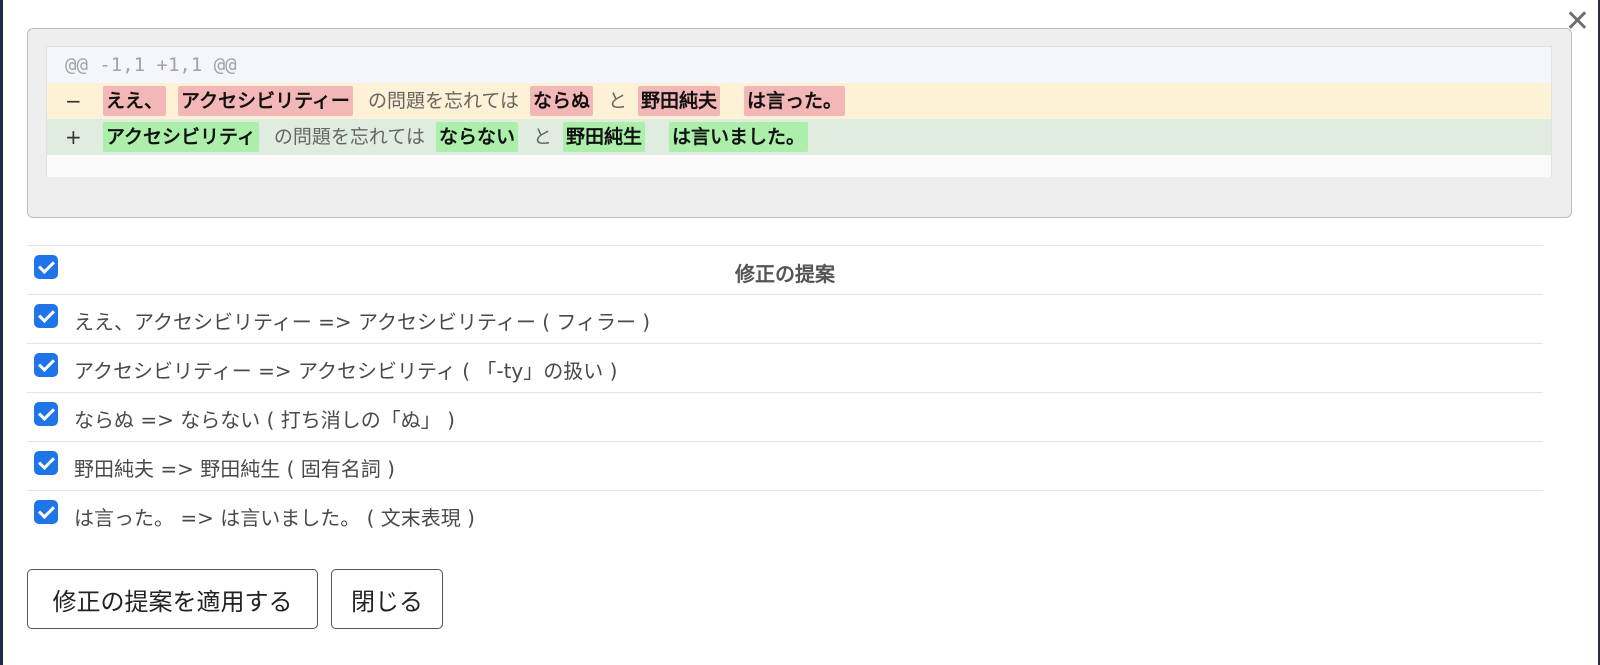 The width and height of the screenshot is (1600, 665). Describe the element at coordinates (785, 465) in the screenshot. I see `suggestion-row: 野田純夫 => 野田純生 ( 固有名詞 )` at that location.